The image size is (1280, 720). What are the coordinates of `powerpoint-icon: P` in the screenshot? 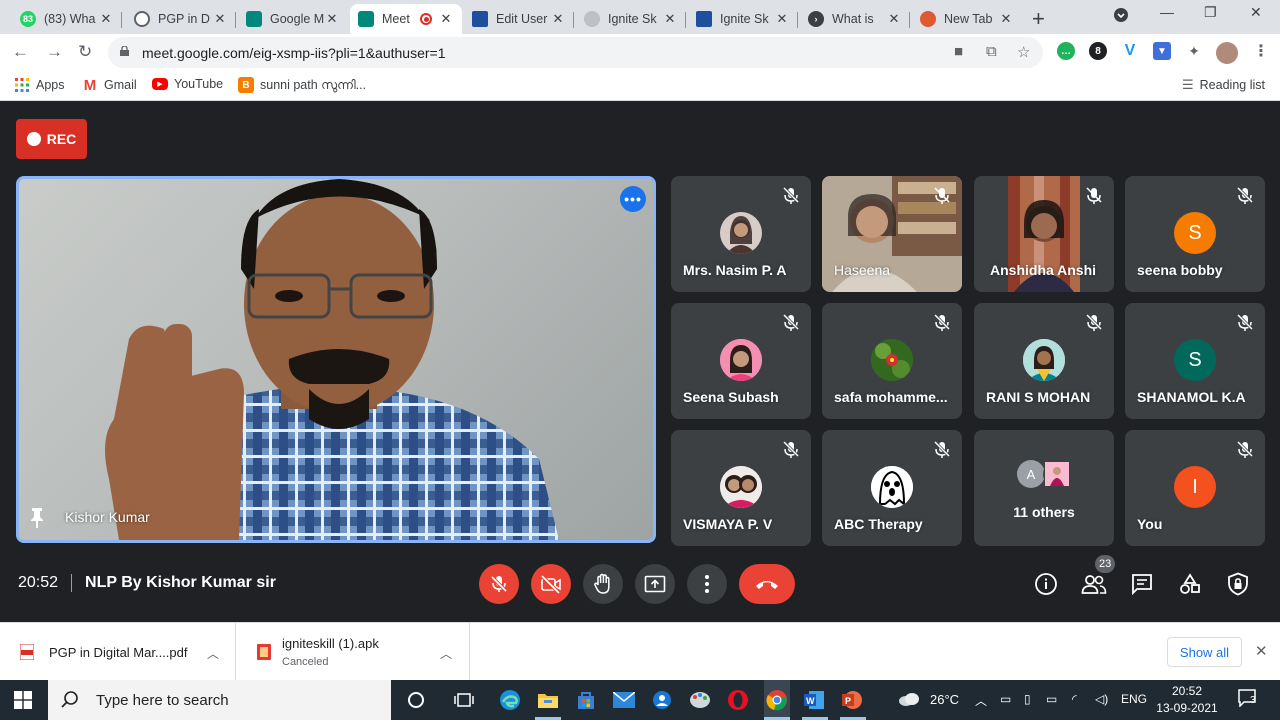 It's located at (852, 700).